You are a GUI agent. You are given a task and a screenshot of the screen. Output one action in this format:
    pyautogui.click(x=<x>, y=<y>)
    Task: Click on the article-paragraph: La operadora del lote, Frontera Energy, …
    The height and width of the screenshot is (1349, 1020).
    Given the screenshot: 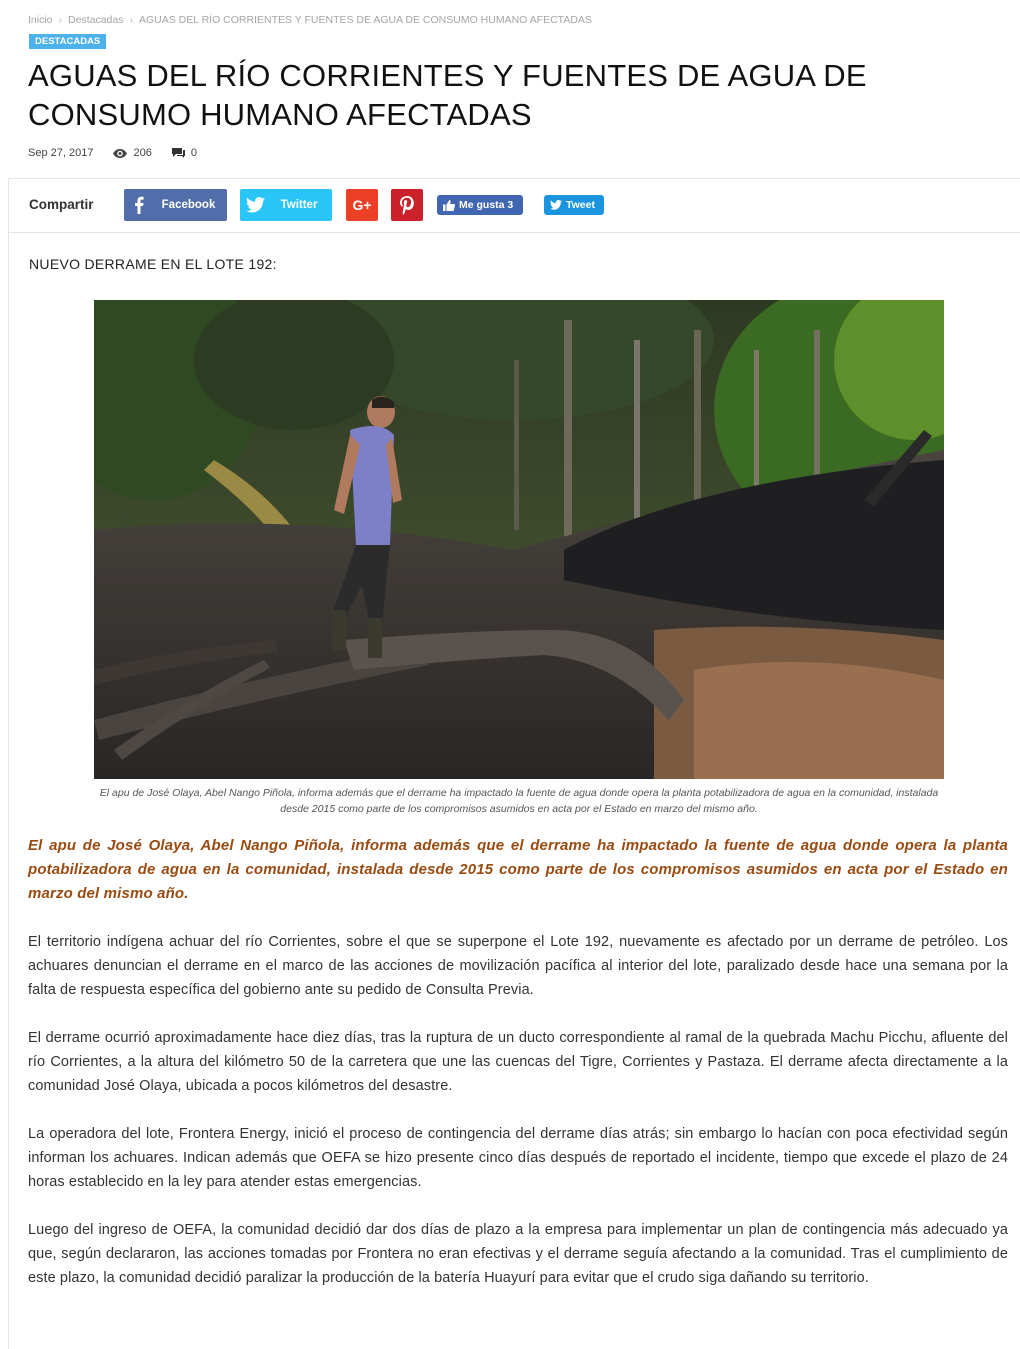 What is the action you would take?
    pyautogui.click(x=518, y=1158)
    